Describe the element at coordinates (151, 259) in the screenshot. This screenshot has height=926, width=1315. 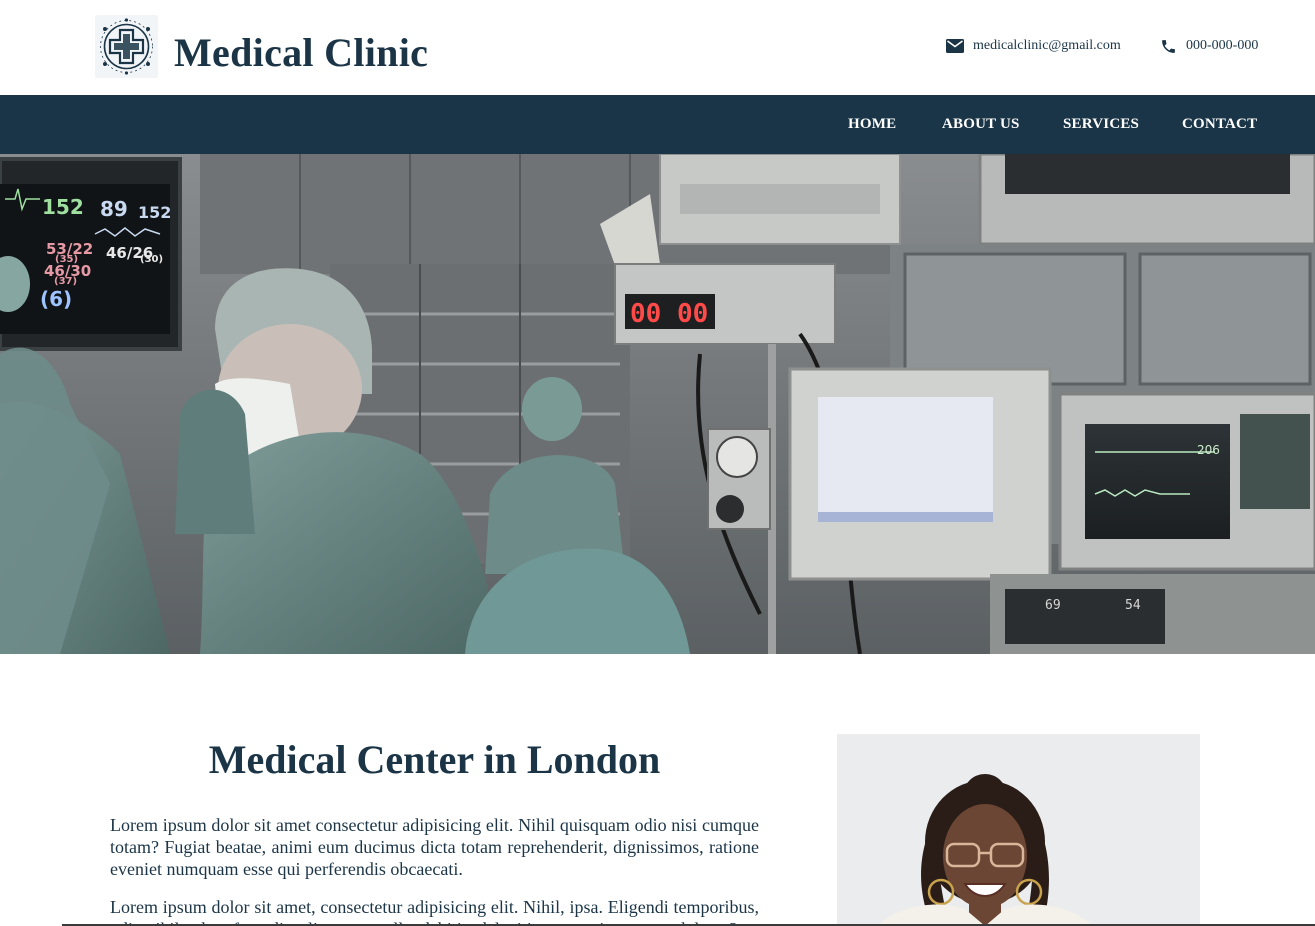
I see `monitor-readout: (30)` at that location.